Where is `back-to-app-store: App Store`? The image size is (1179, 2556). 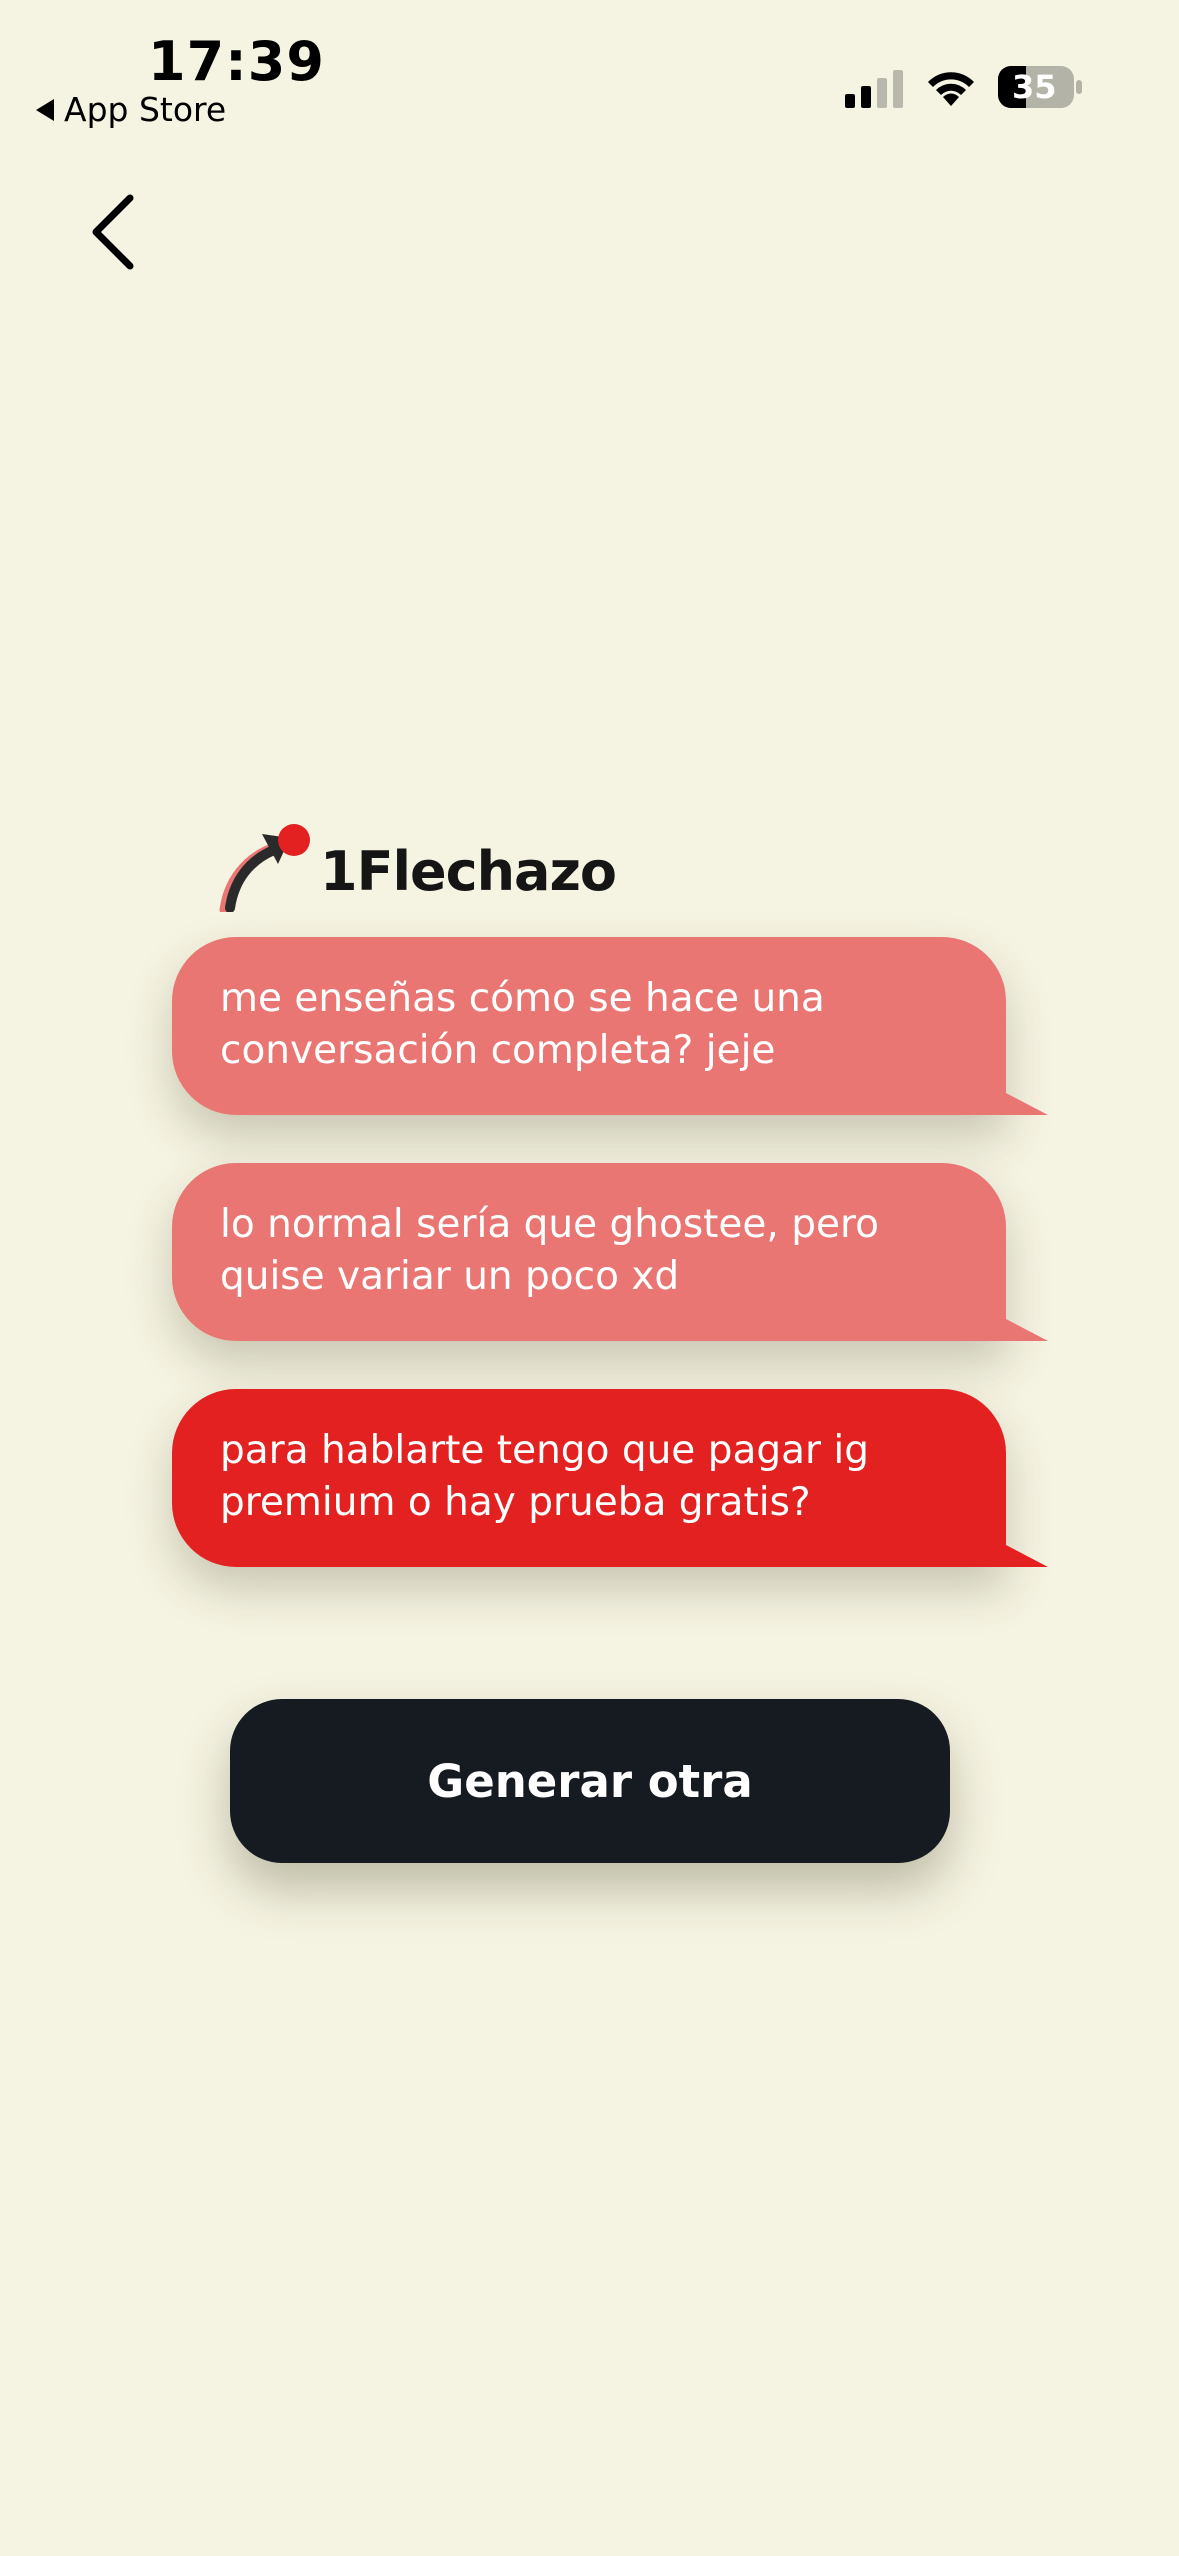 back-to-app-store: App Store is located at coordinates (131, 109).